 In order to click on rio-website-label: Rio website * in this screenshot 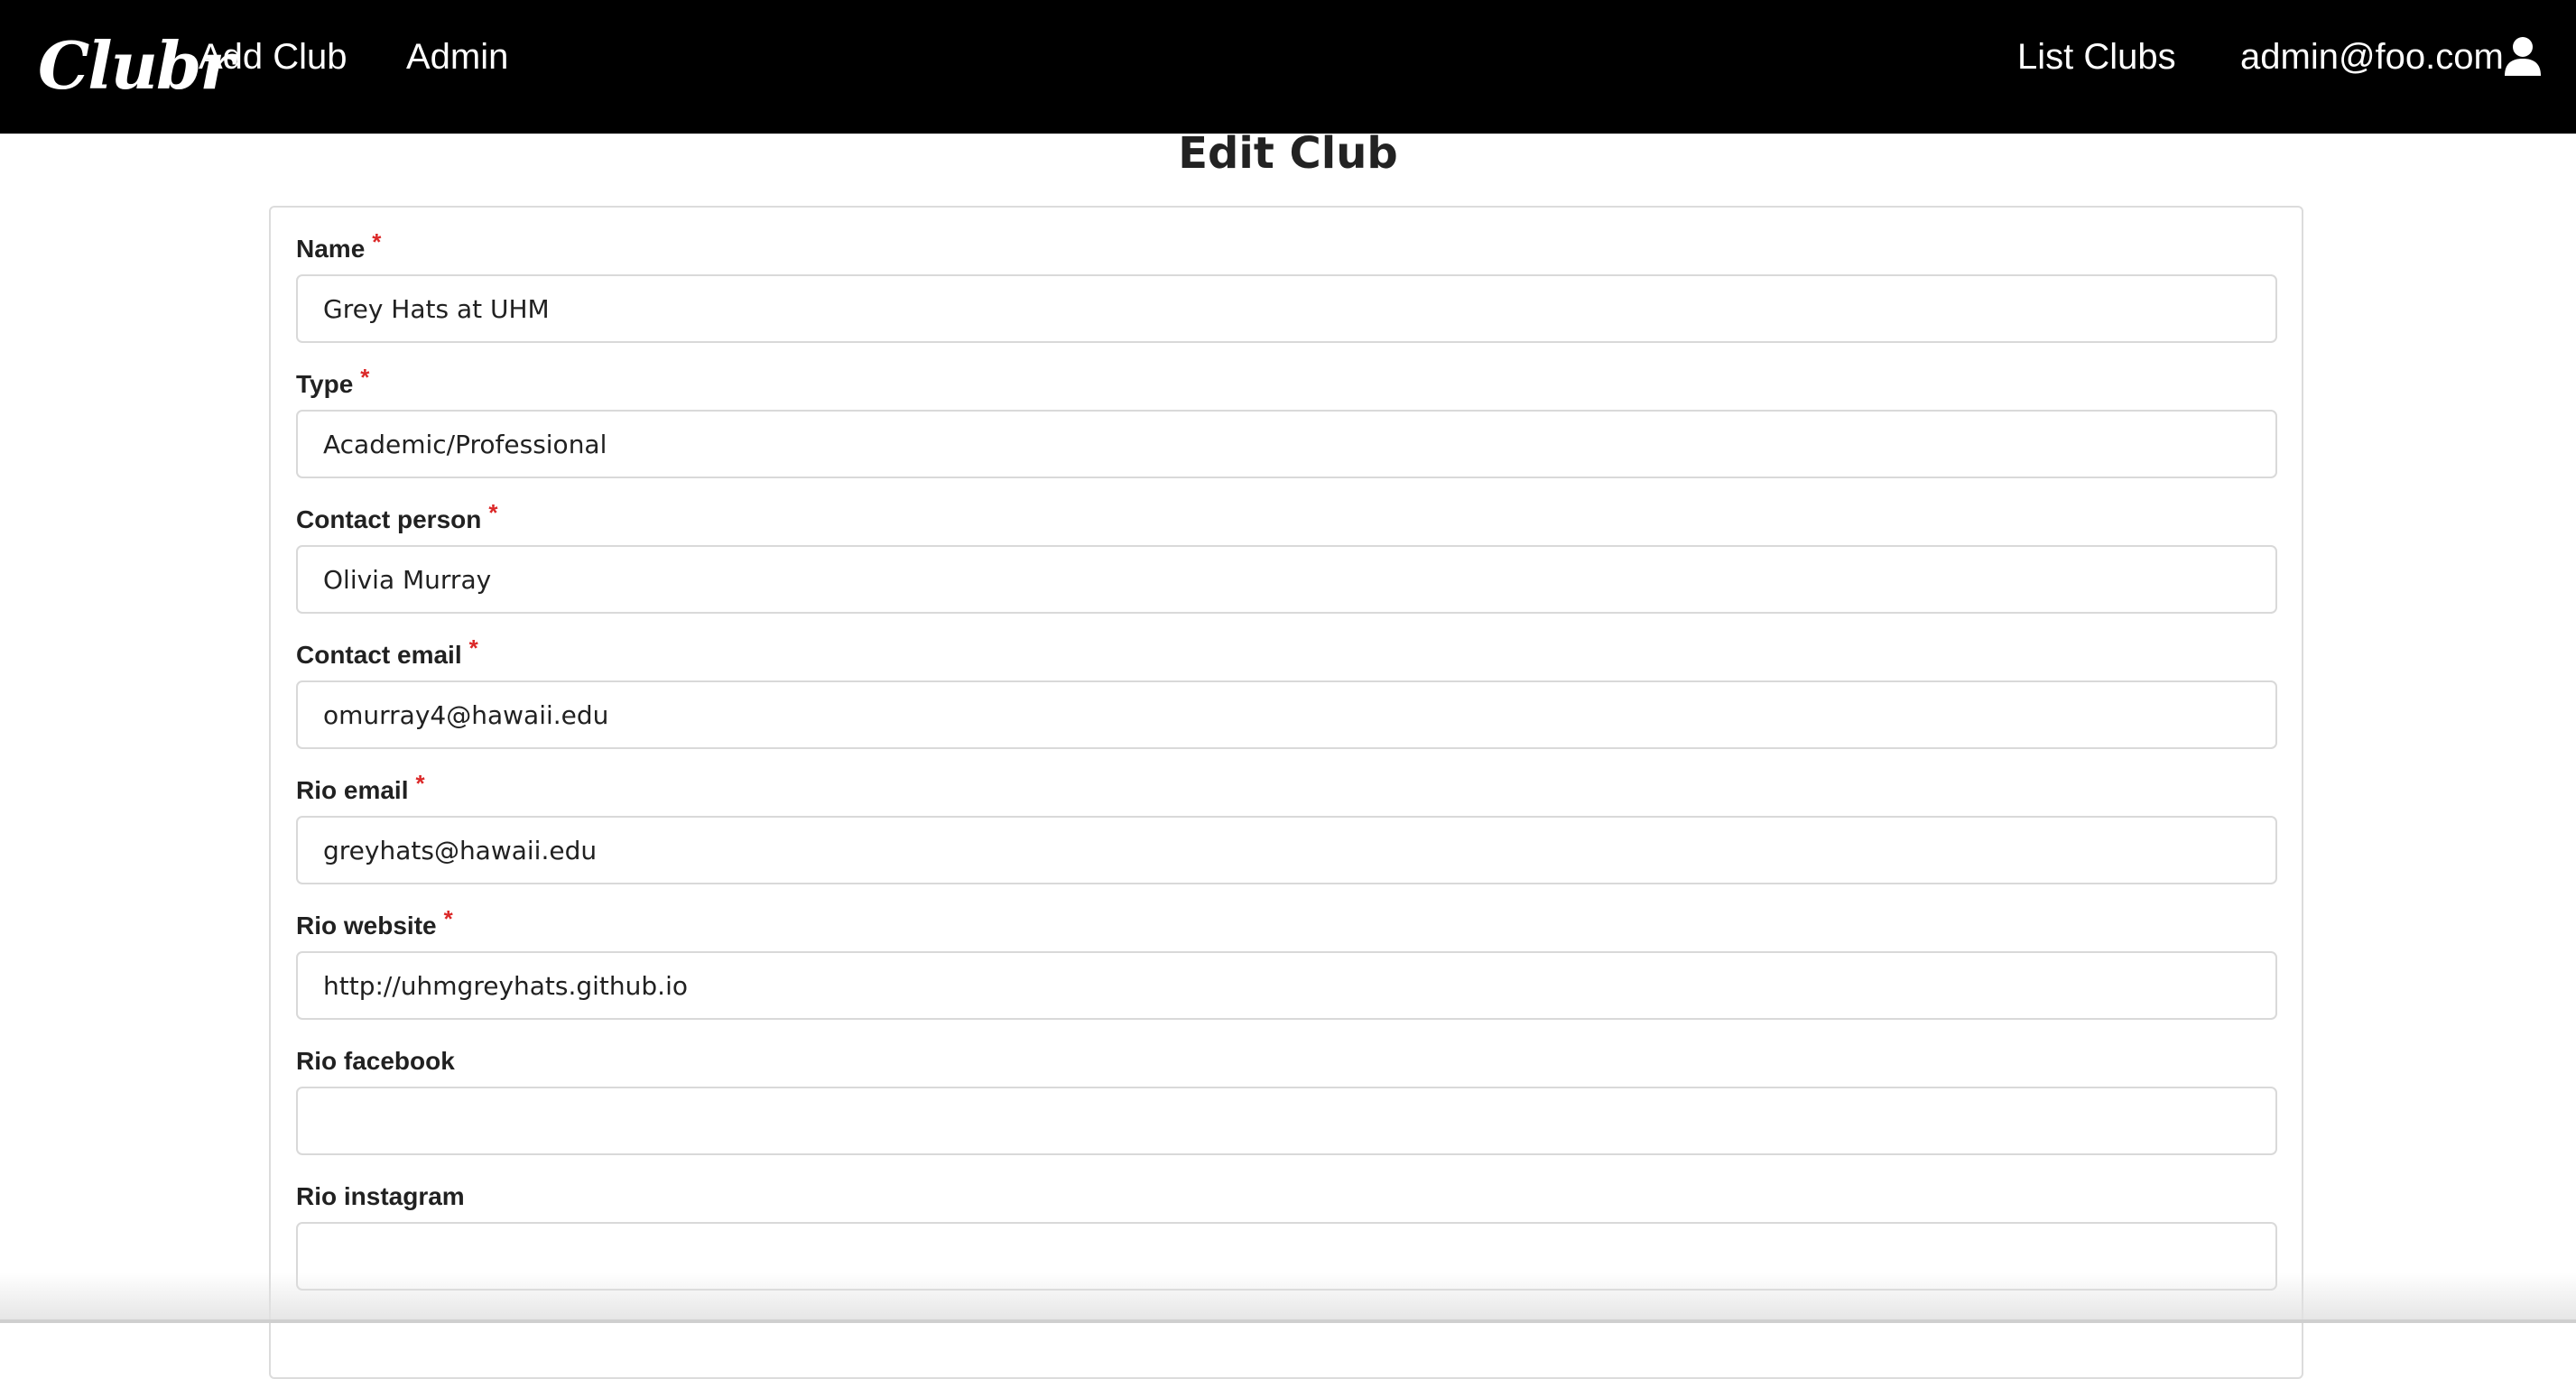, I will do `click(374, 922)`.